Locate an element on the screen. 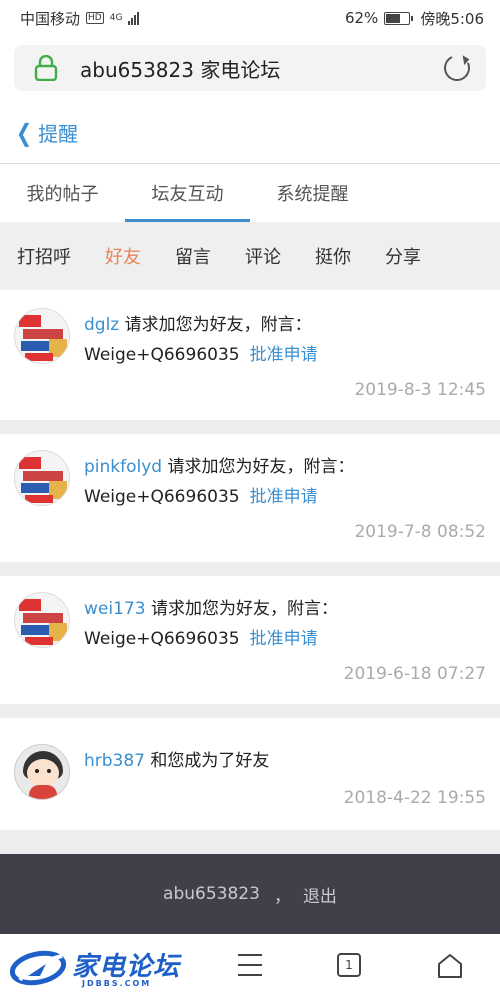 This screenshot has height=1000, width=500. notification-text: pinkfolyd 请求加您为好友，附言： is located at coordinates (219, 464).